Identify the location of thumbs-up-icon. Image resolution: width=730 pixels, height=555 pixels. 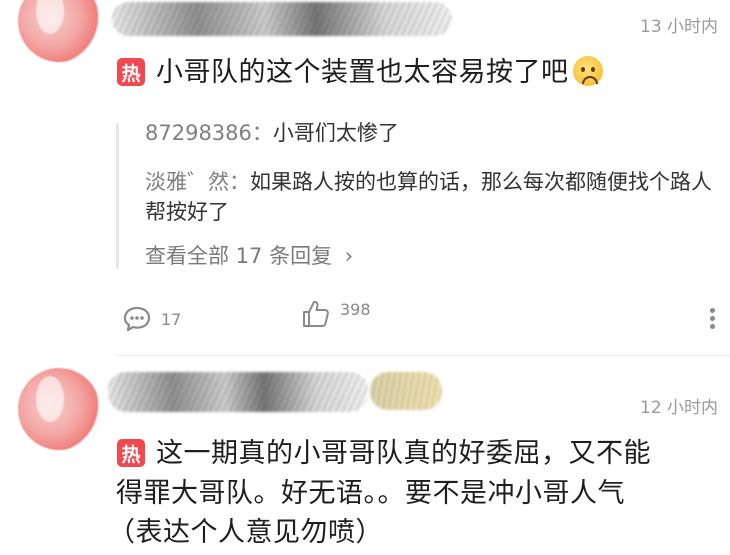
(316, 313).